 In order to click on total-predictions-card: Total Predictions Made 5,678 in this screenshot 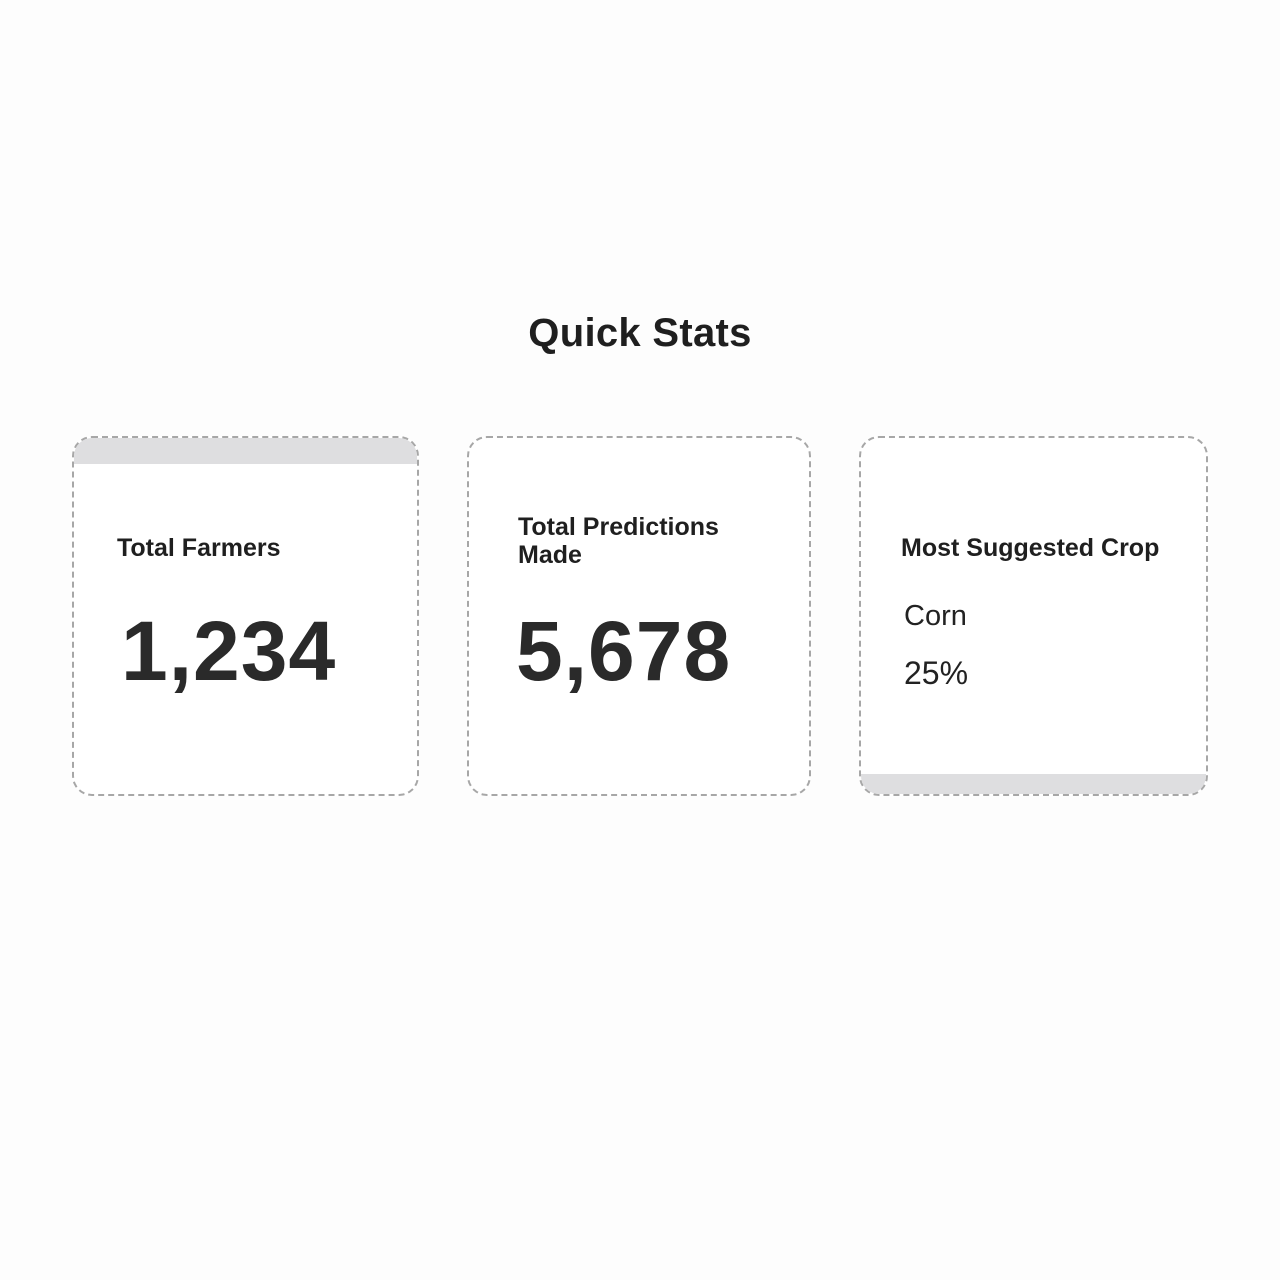, I will do `click(639, 616)`.